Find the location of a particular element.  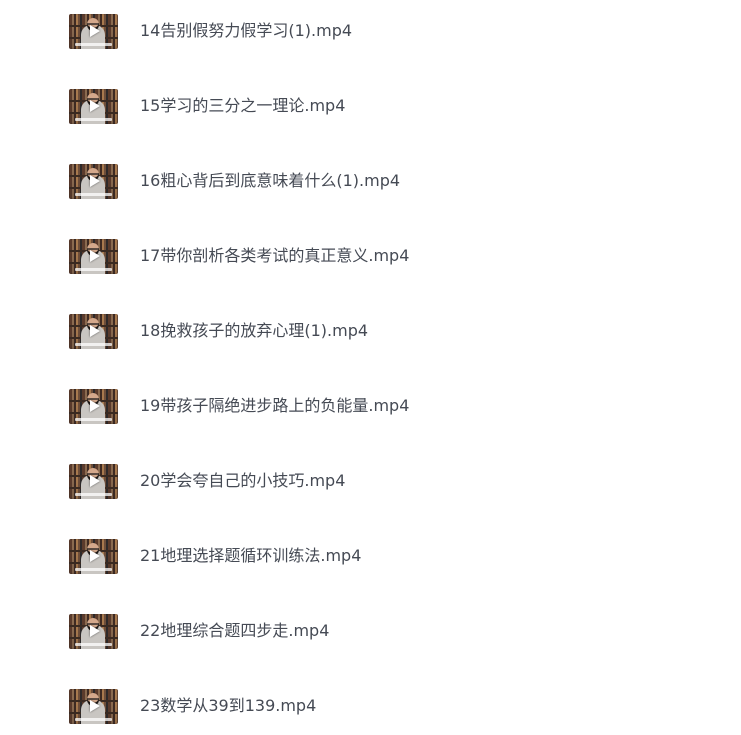

file-item-21: 21地理选择题循环训练法.mp4 is located at coordinates (215, 556).